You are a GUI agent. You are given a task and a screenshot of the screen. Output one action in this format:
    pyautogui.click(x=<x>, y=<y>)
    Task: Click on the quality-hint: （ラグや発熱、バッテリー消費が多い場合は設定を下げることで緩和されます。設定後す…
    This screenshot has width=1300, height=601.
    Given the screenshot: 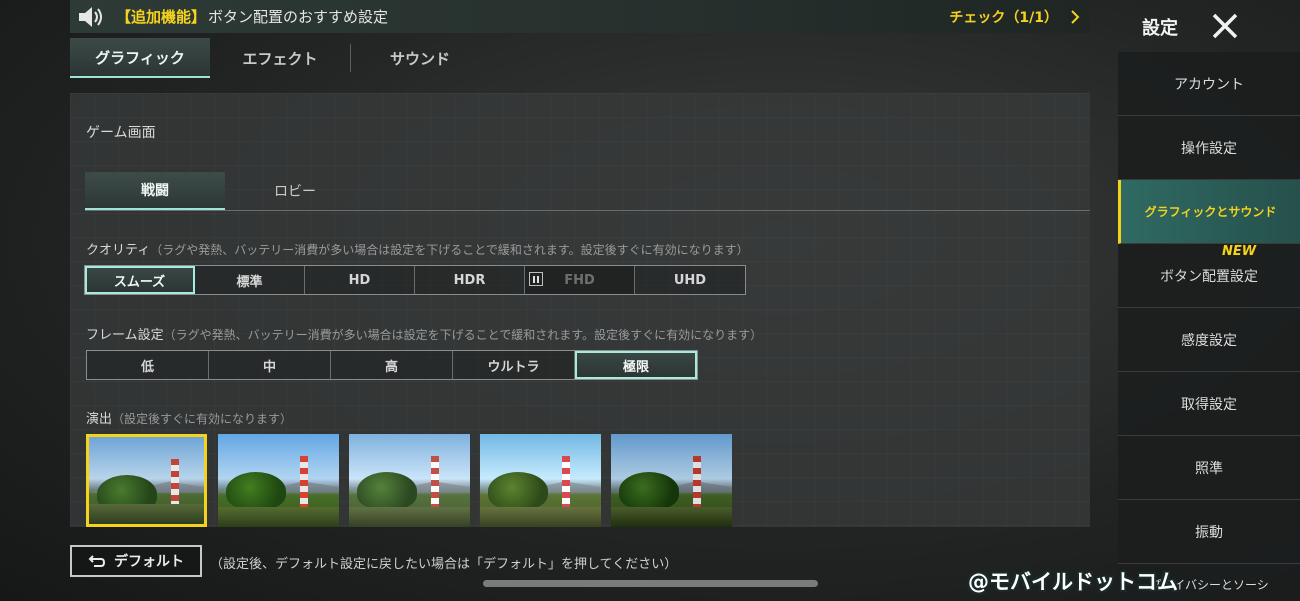 What is the action you would take?
    pyautogui.click(x=449, y=250)
    